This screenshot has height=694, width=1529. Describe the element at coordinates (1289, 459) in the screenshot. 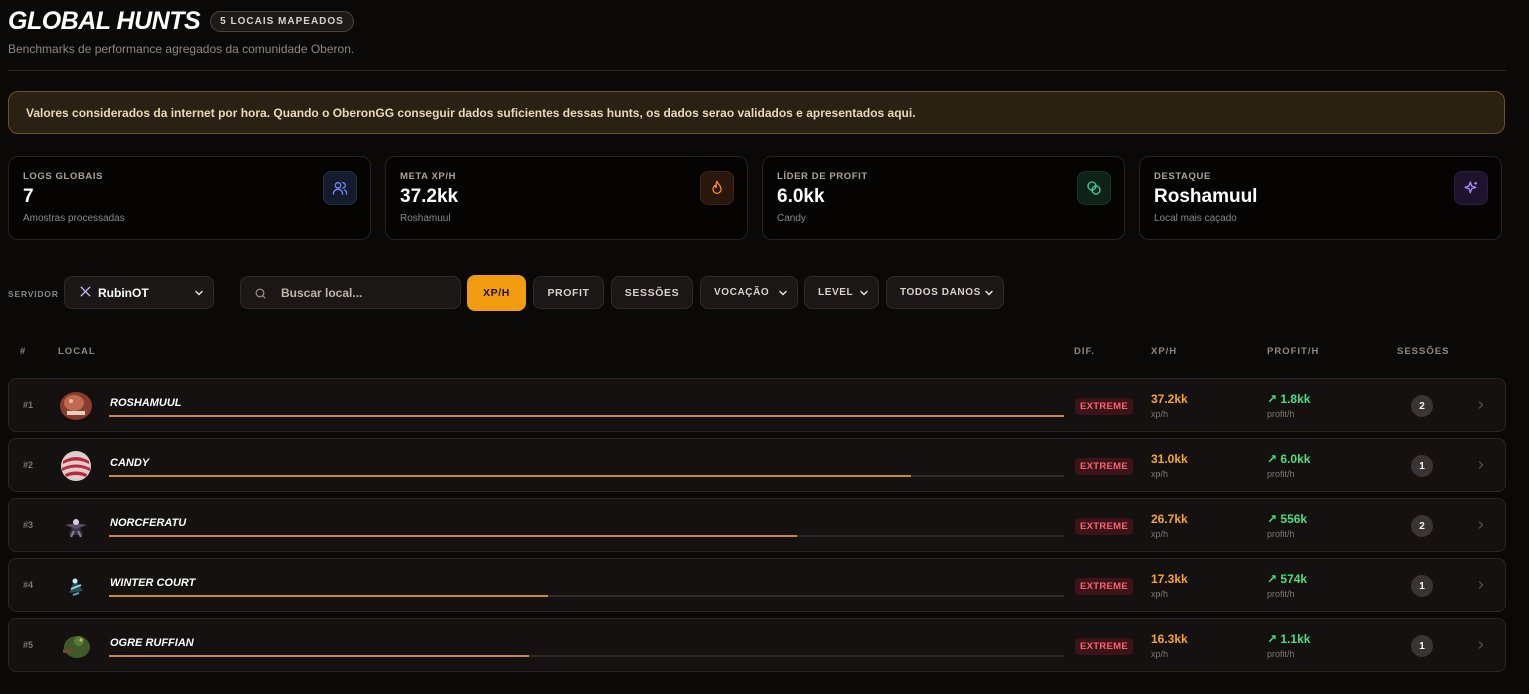

I see `profit-value: ↗ 6.0kk` at that location.